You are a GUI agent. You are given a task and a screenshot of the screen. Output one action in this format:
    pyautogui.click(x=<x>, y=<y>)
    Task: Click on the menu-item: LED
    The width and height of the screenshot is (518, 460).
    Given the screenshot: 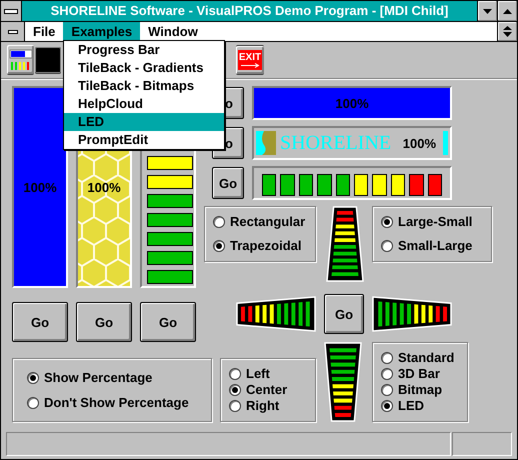 What is the action you would take?
    pyautogui.click(x=144, y=122)
    